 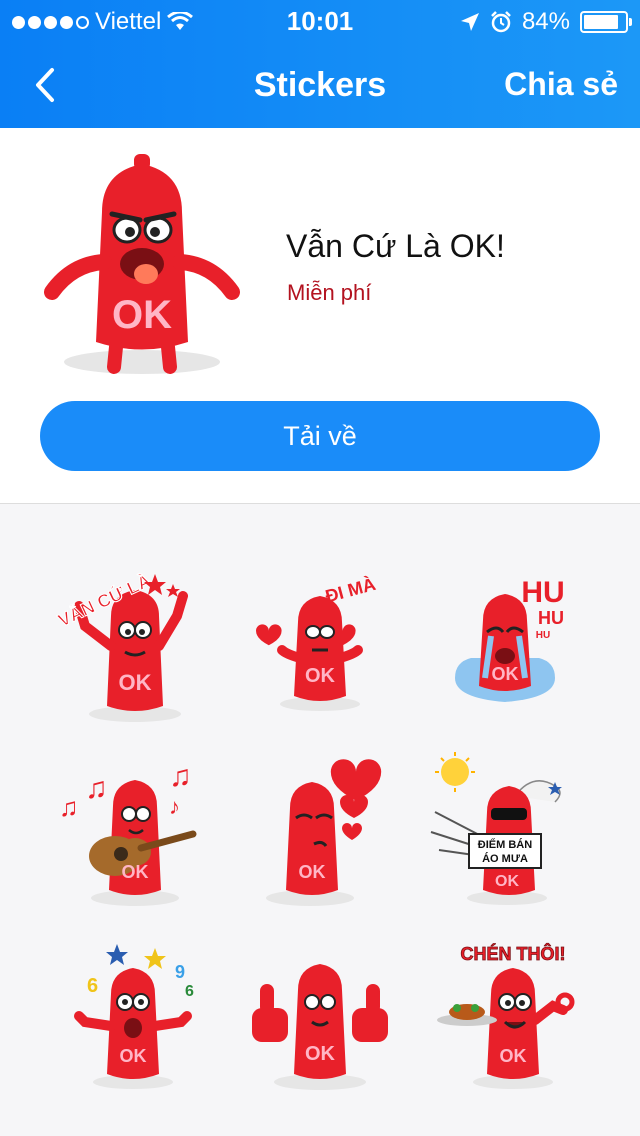 I want to click on status-right: 84%, so click(x=546, y=22).